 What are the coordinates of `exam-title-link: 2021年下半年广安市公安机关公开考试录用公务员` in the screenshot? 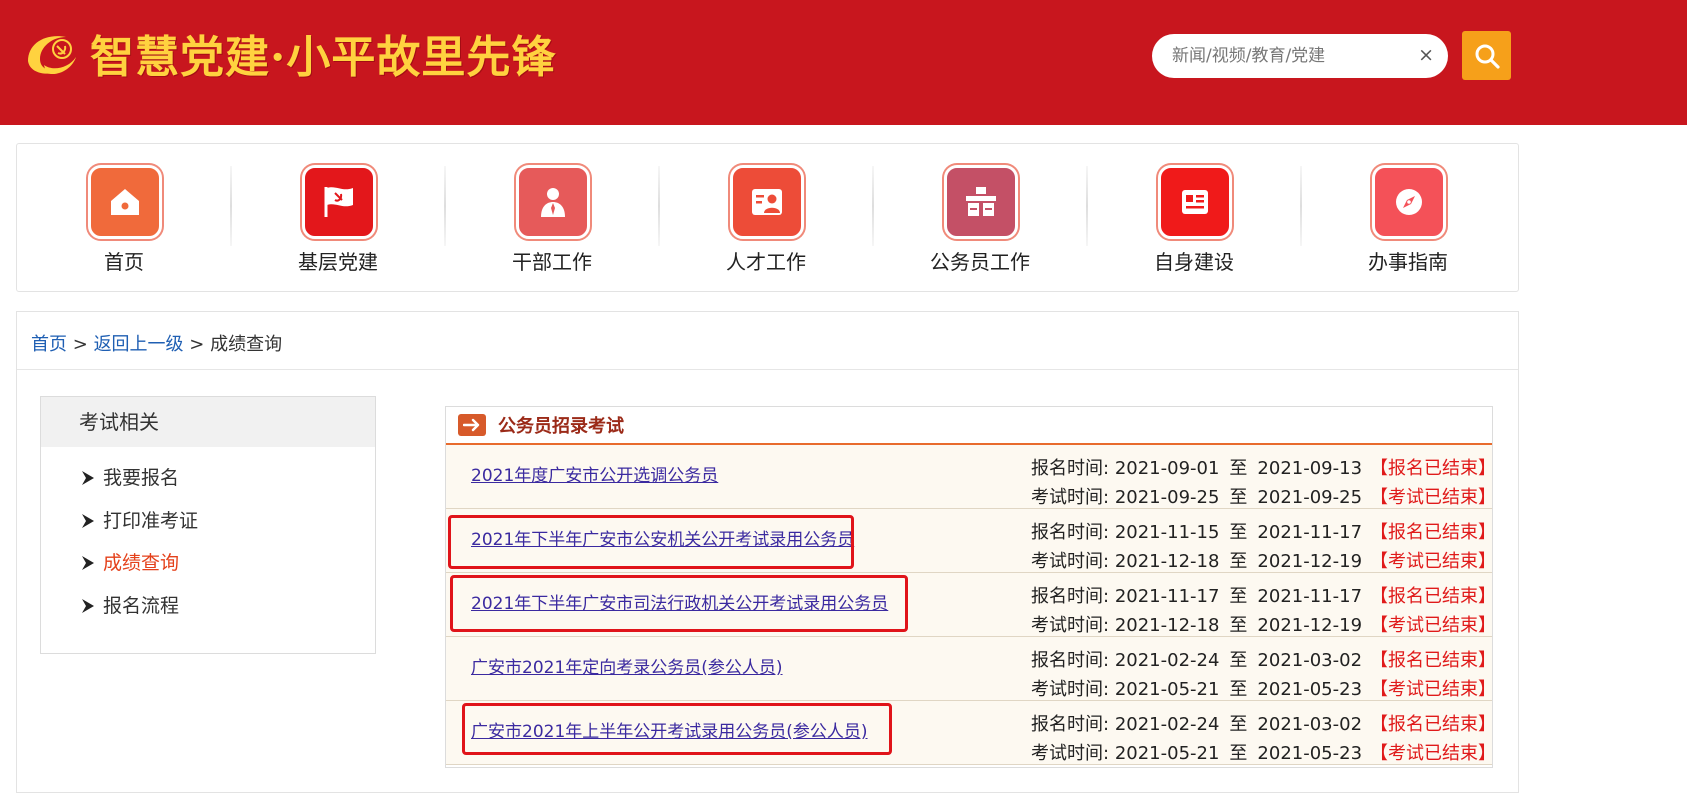 It's located at (662, 540).